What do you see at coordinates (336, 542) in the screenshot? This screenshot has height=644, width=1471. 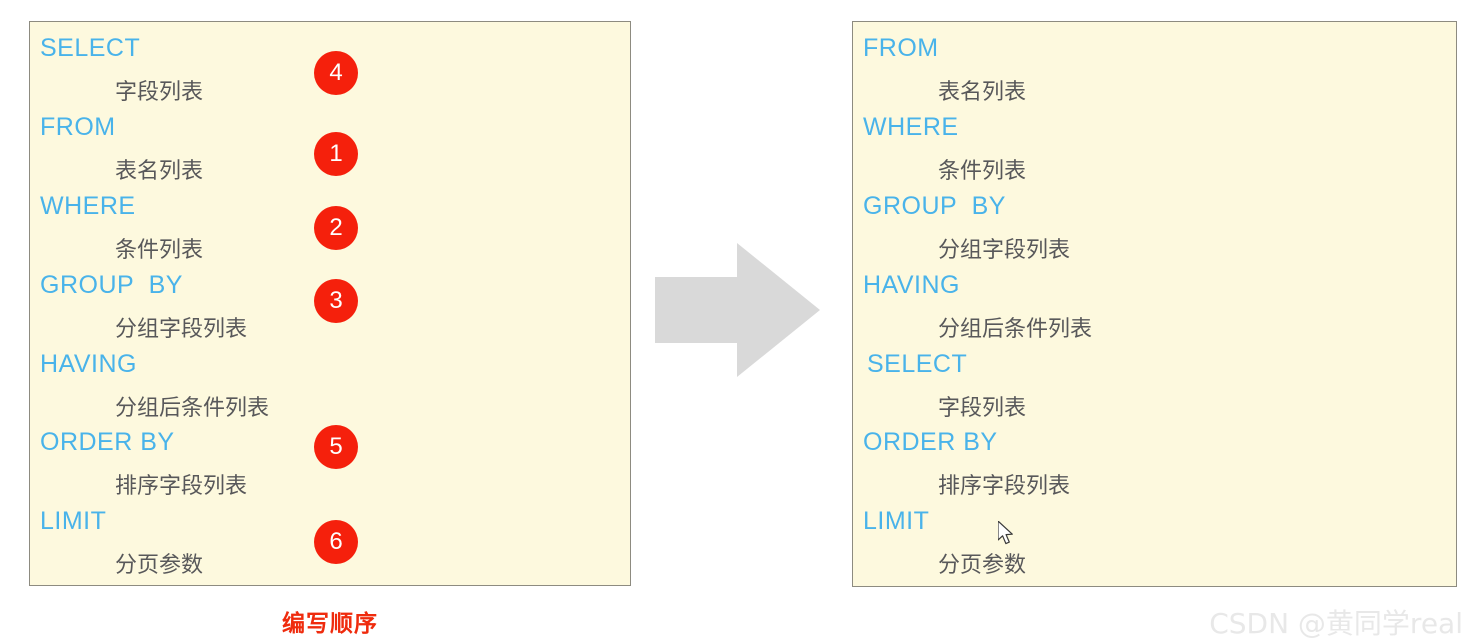 I see `order-badge-limit: 6` at bounding box center [336, 542].